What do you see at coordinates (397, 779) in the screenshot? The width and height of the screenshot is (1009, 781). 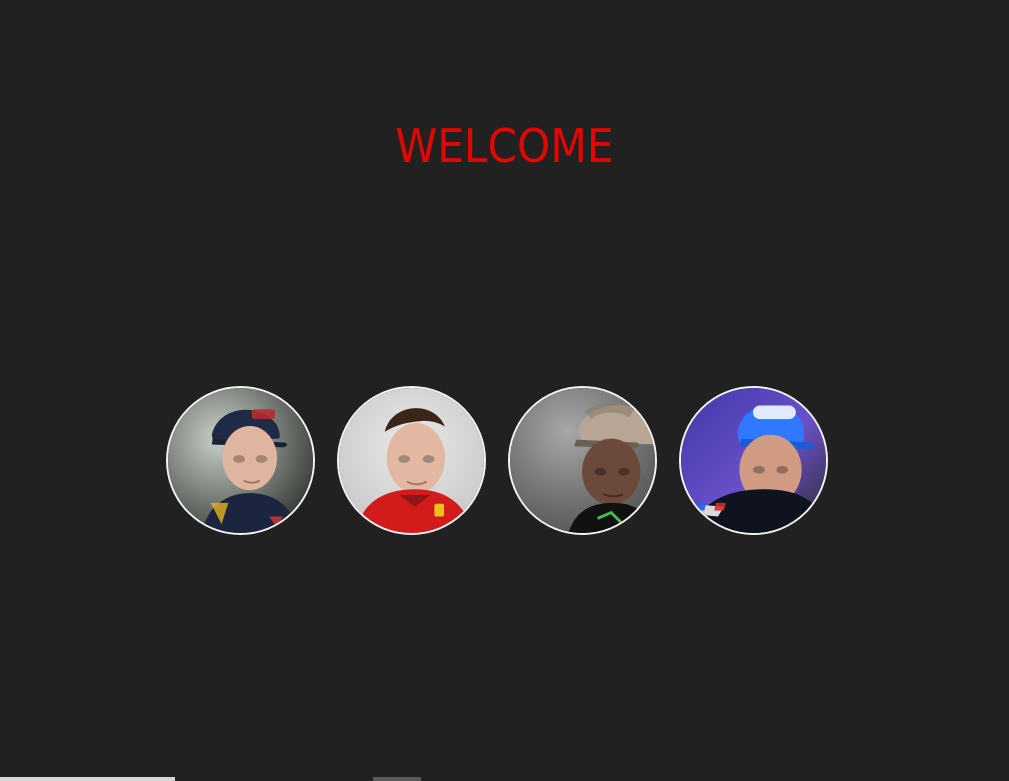 I see `bottom-progress-marker` at bounding box center [397, 779].